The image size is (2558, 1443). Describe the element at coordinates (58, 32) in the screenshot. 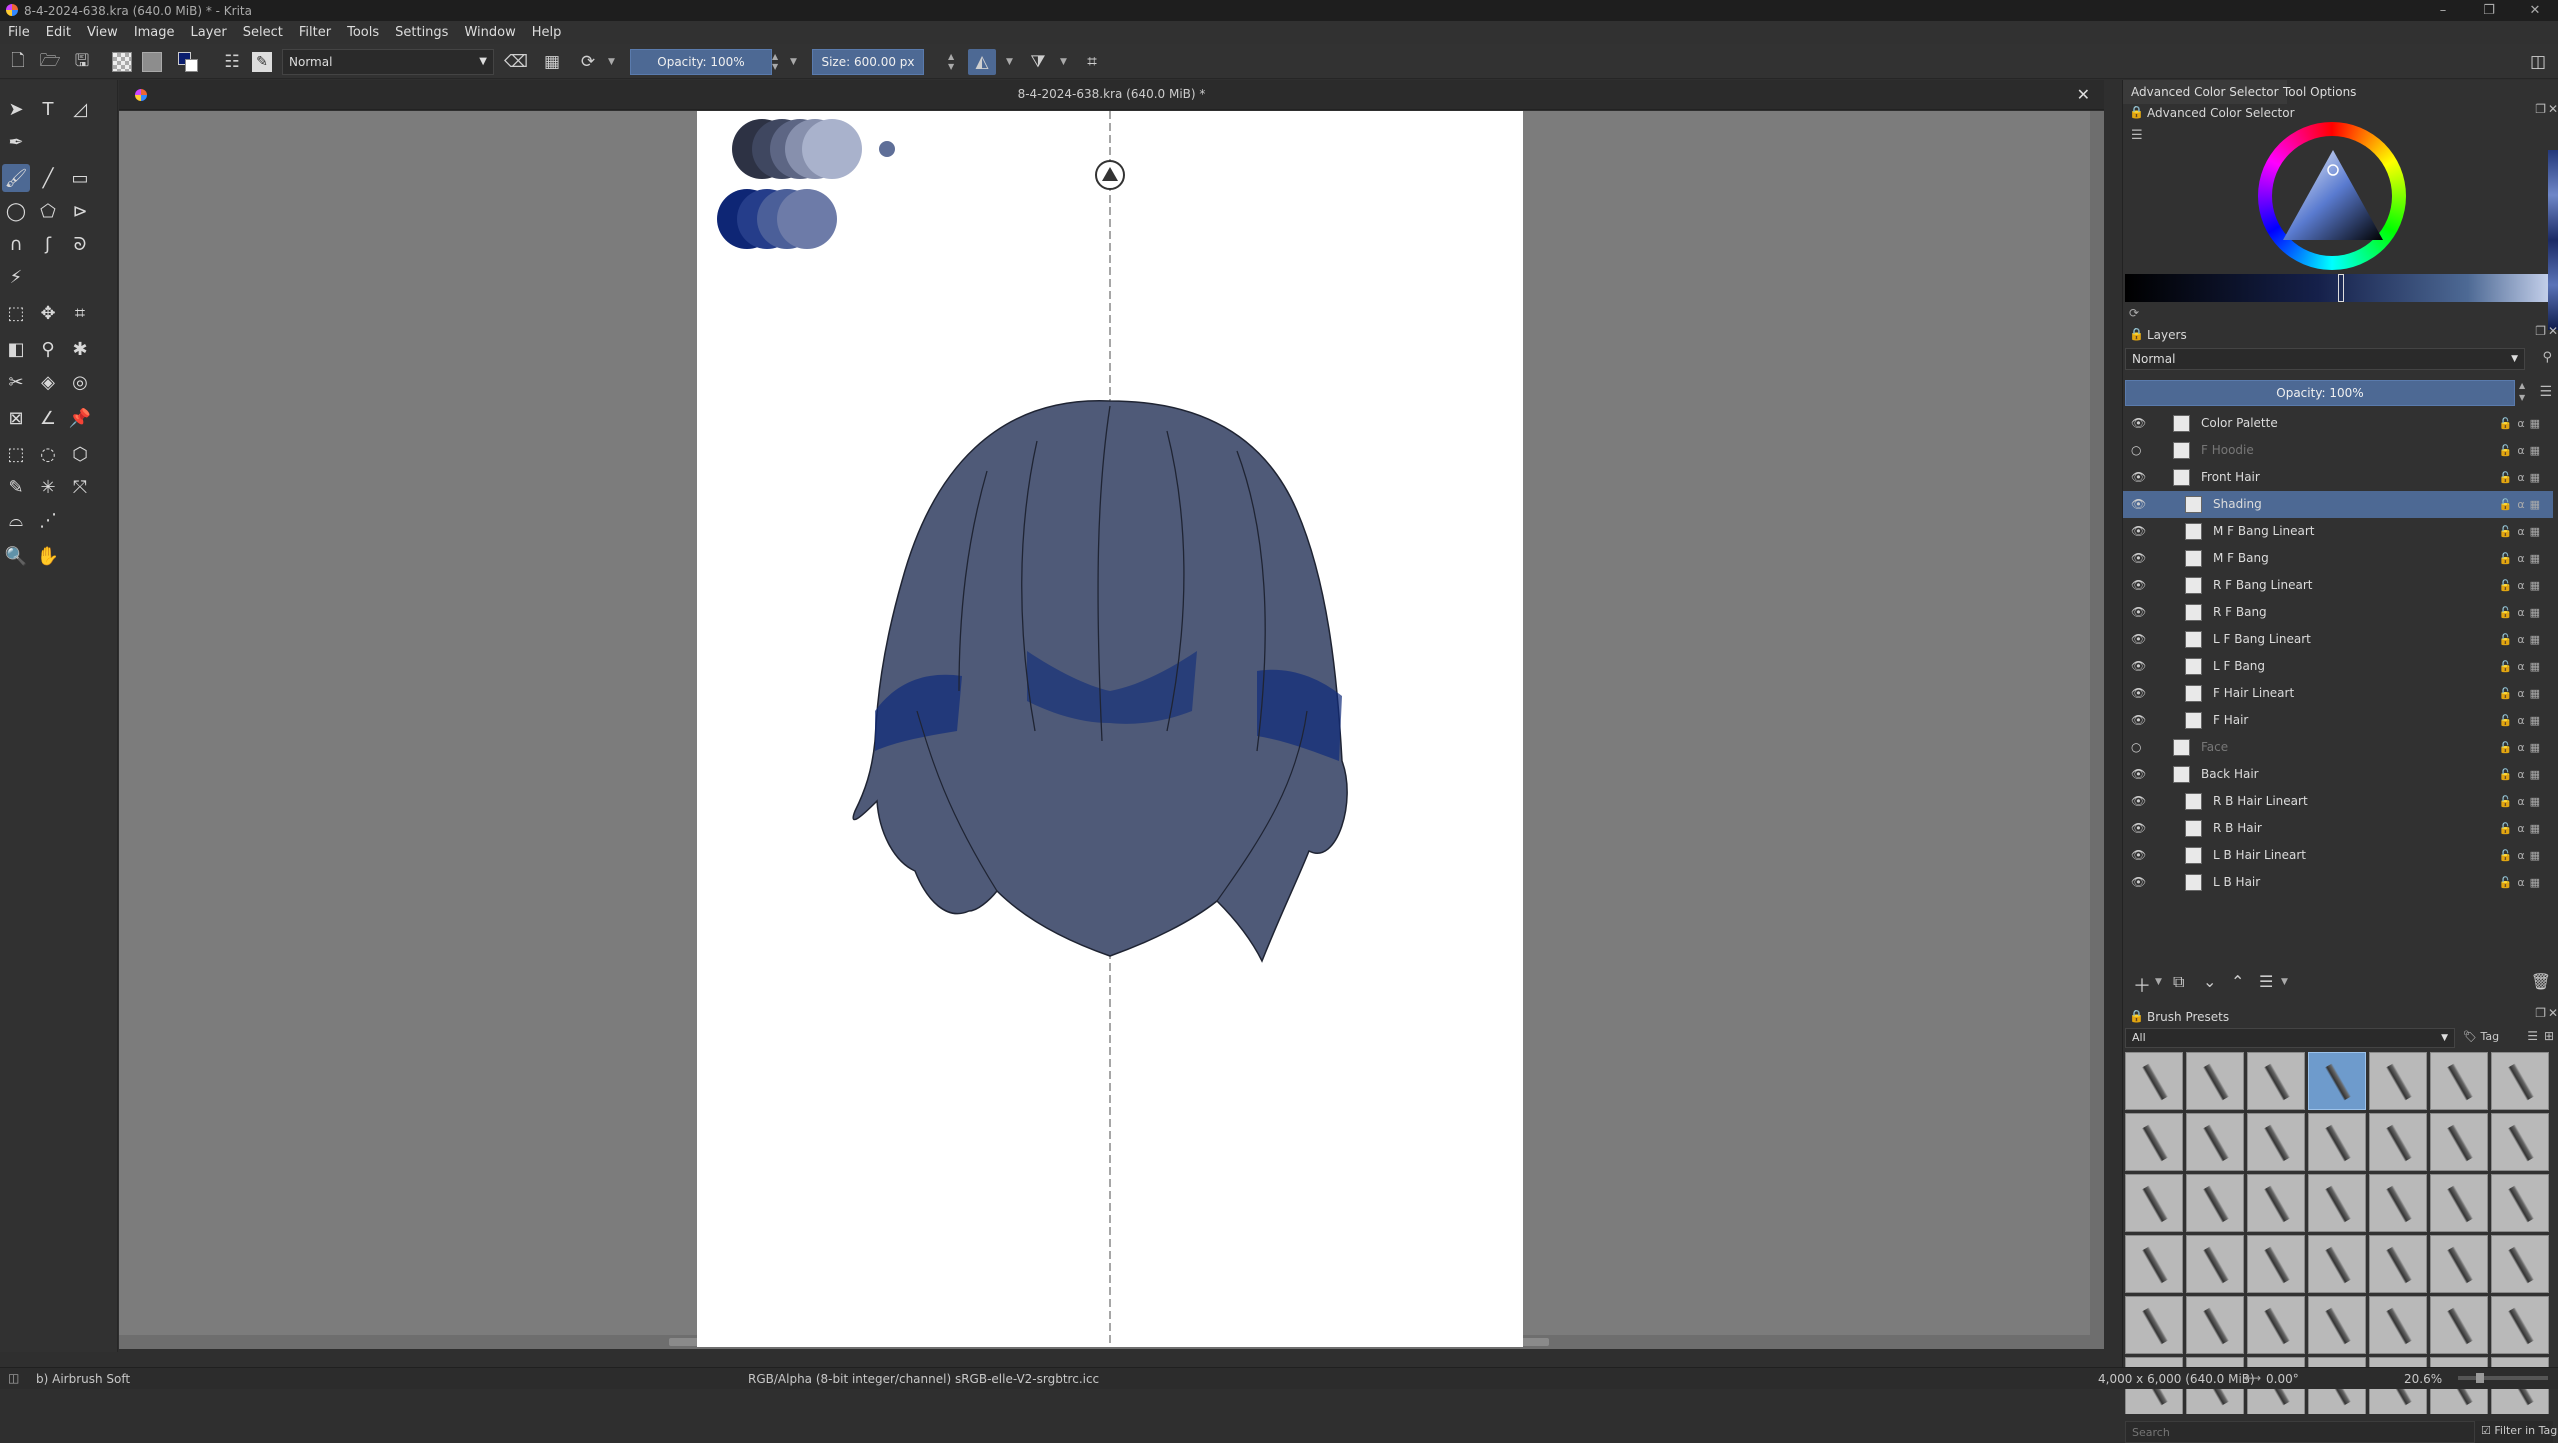

I see `menu-edit: Edit` at that location.